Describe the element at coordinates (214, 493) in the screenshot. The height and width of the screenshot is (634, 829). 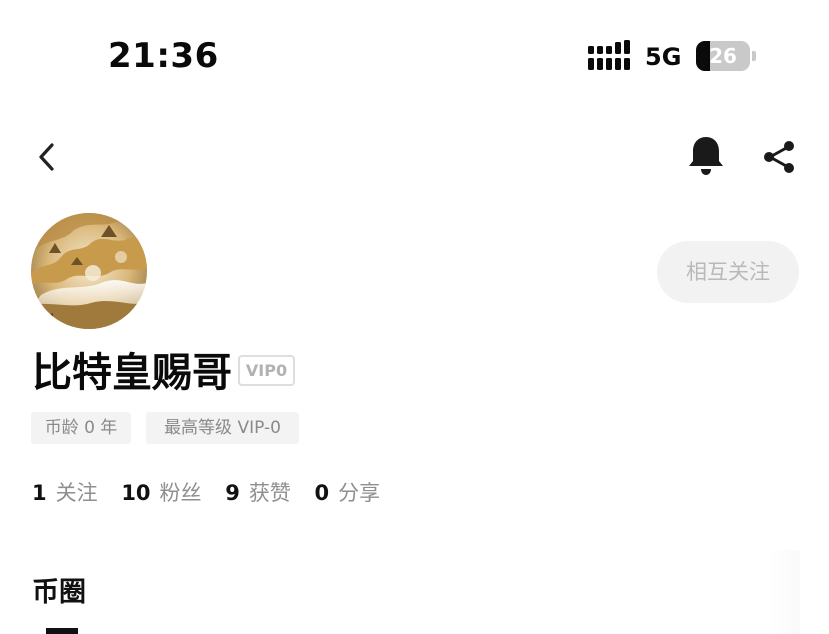
I see `profile-stats: 1 关注 10 粉丝 9 获赞 0 分享` at that location.